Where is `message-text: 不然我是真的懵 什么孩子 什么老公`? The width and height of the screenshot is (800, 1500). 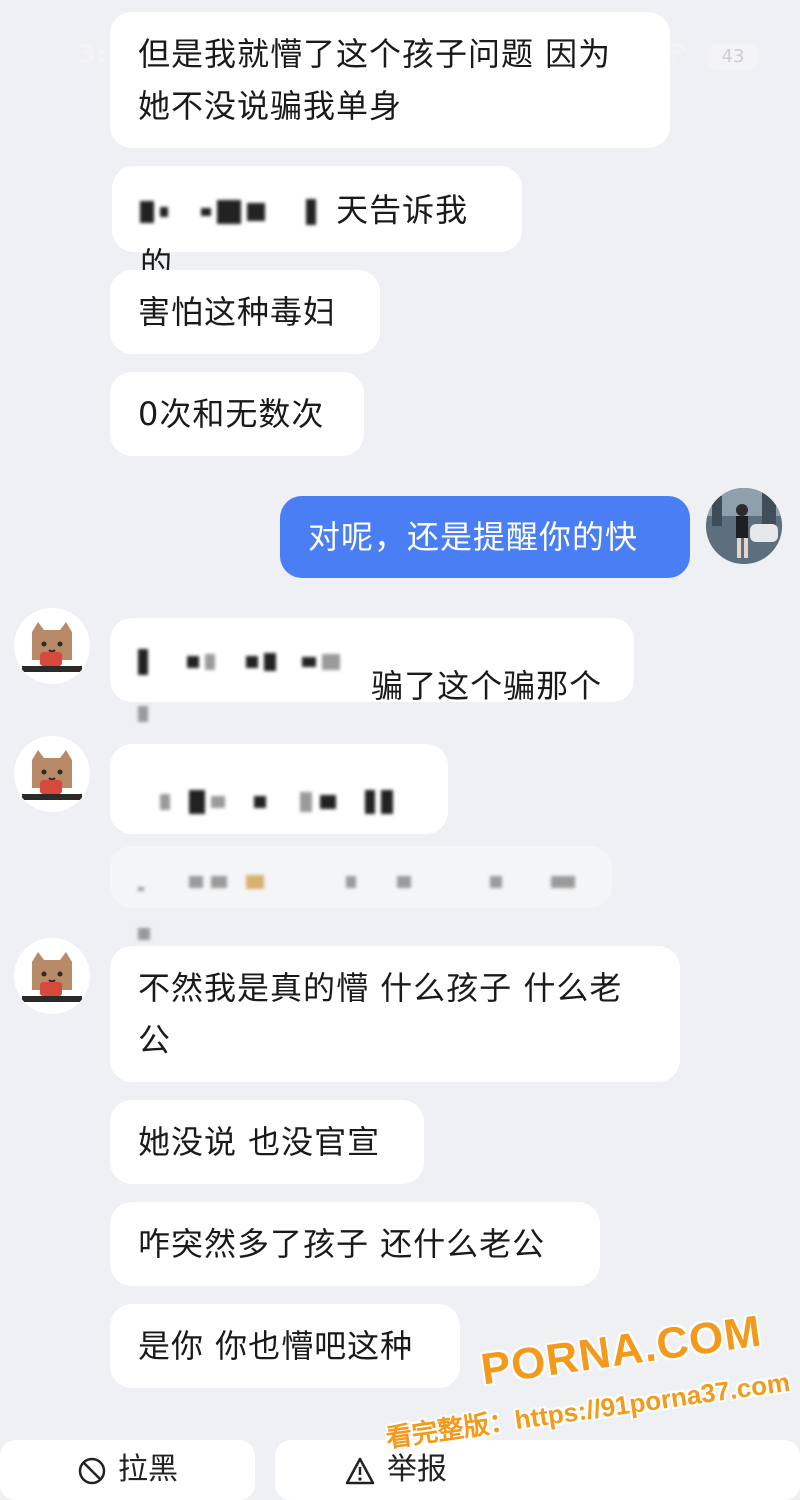
message-text: 不然我是真的懵 什么孩子 什么老公 is located at coordinates (380, 1014).